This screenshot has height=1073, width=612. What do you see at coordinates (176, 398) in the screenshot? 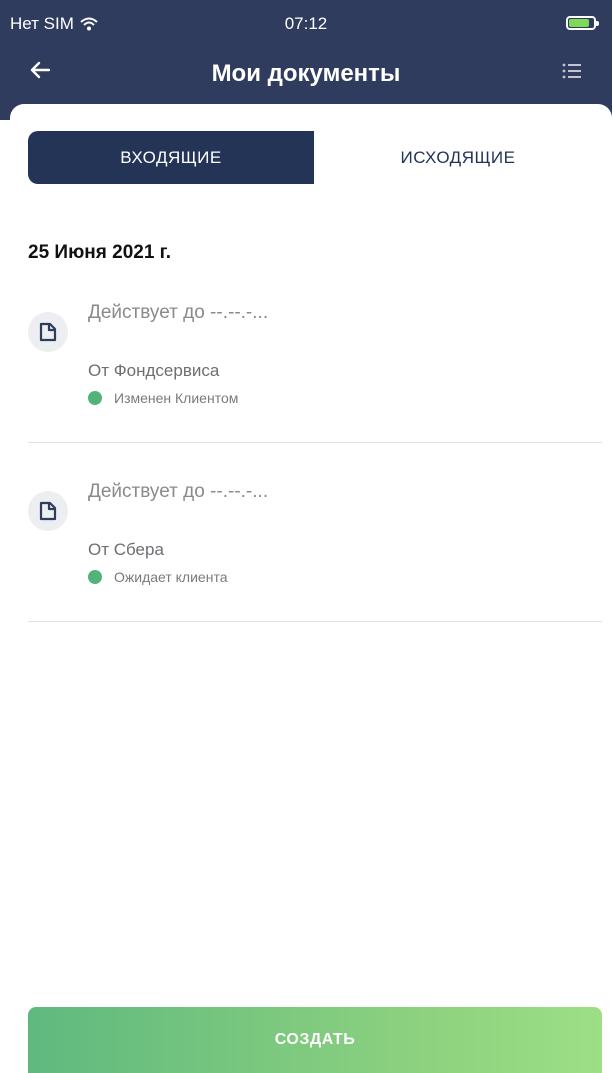
I see `status-label: Изменен Клиентом` at bounding box center [176, 398].